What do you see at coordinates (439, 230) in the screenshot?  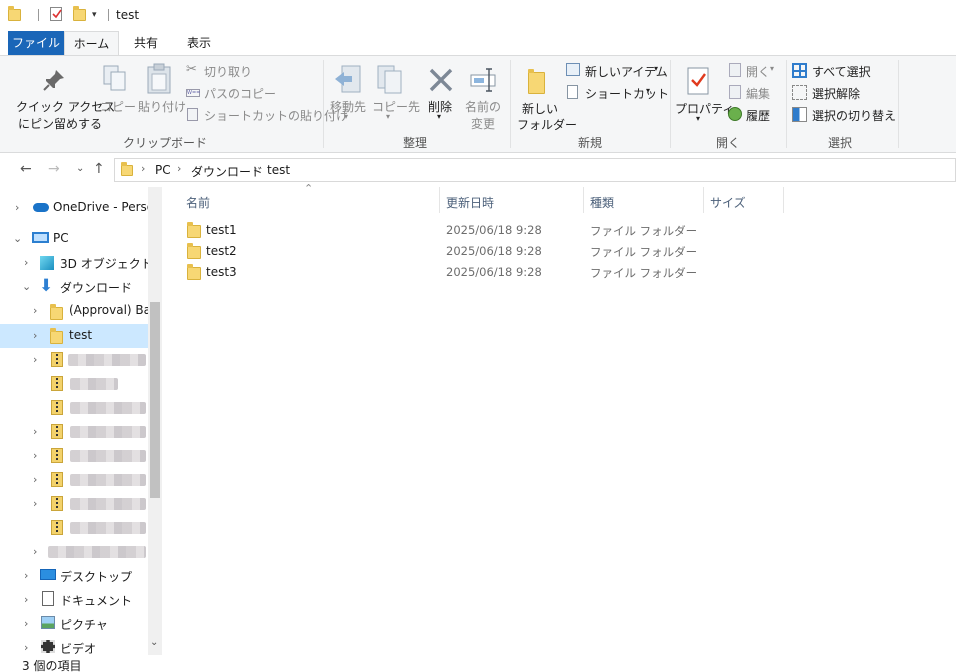 I see `file-row: test1 2025/06/18 9:28 ファイル フォルダー` at bounding box center [439, 230].